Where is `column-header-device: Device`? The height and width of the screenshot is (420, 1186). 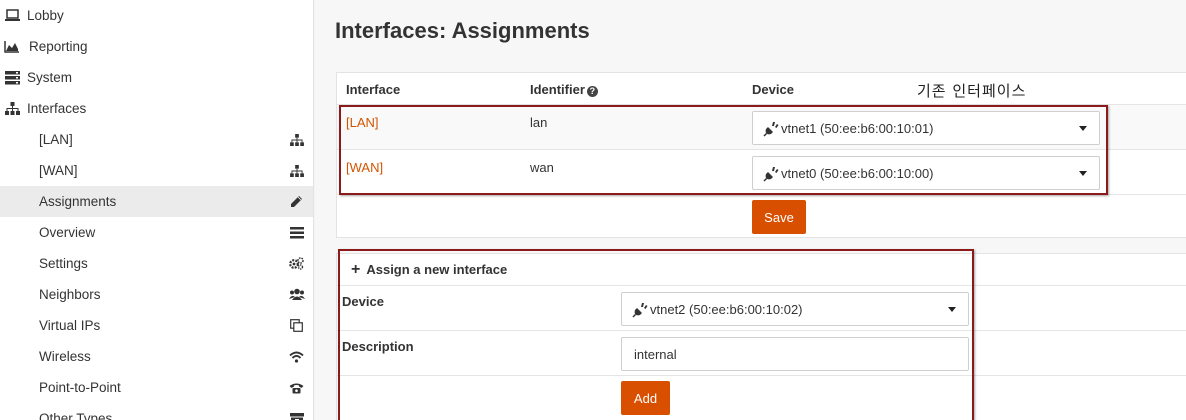 column-header-device: Device is located at coordinates (773, 89).